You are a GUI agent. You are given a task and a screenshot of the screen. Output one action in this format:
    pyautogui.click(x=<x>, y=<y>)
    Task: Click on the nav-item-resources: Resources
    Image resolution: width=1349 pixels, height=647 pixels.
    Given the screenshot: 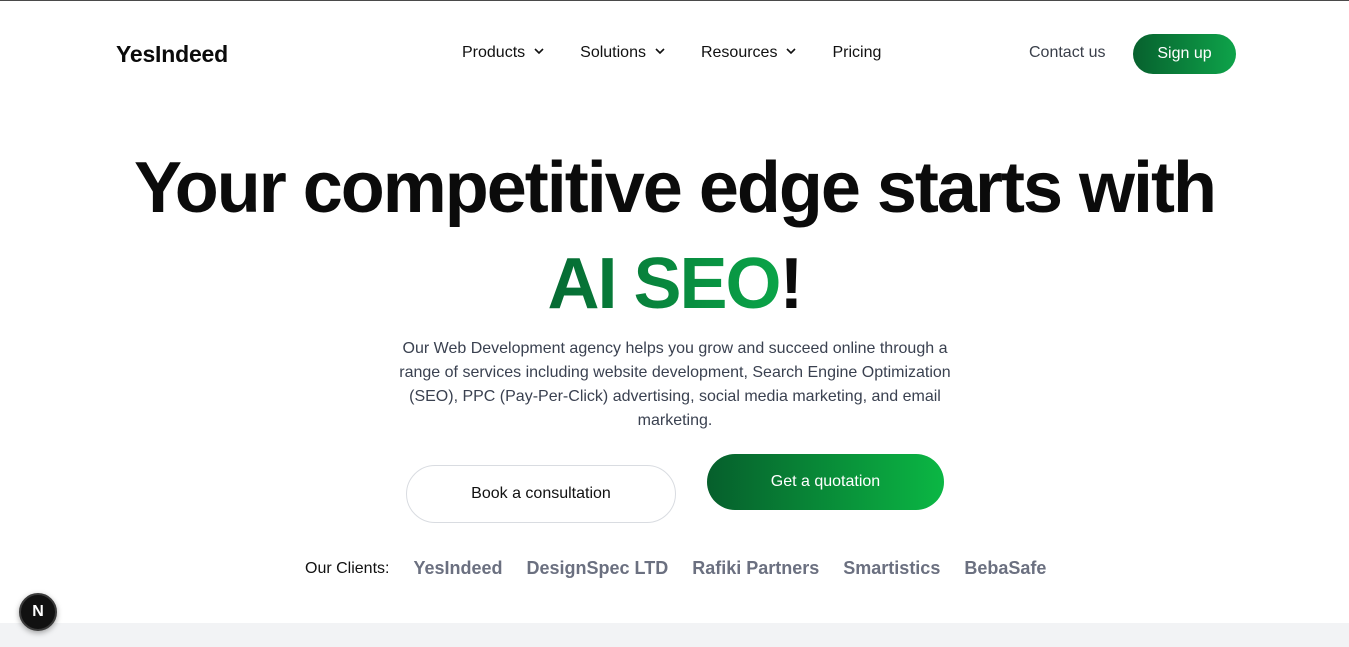 What is the action you would take?
    pyautogui.click(x=748, y=53)
    